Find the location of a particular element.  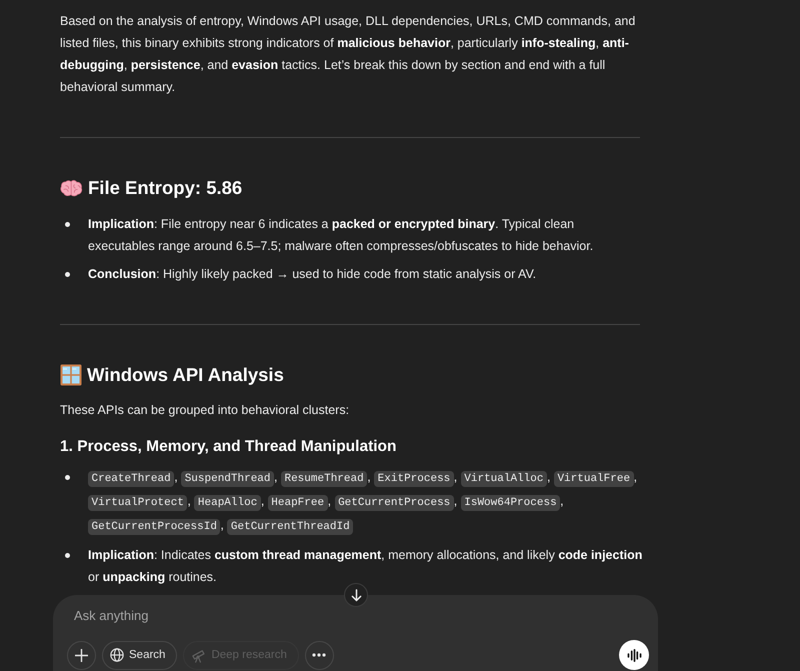

search-button: Search is located at coordinates (140, 655).